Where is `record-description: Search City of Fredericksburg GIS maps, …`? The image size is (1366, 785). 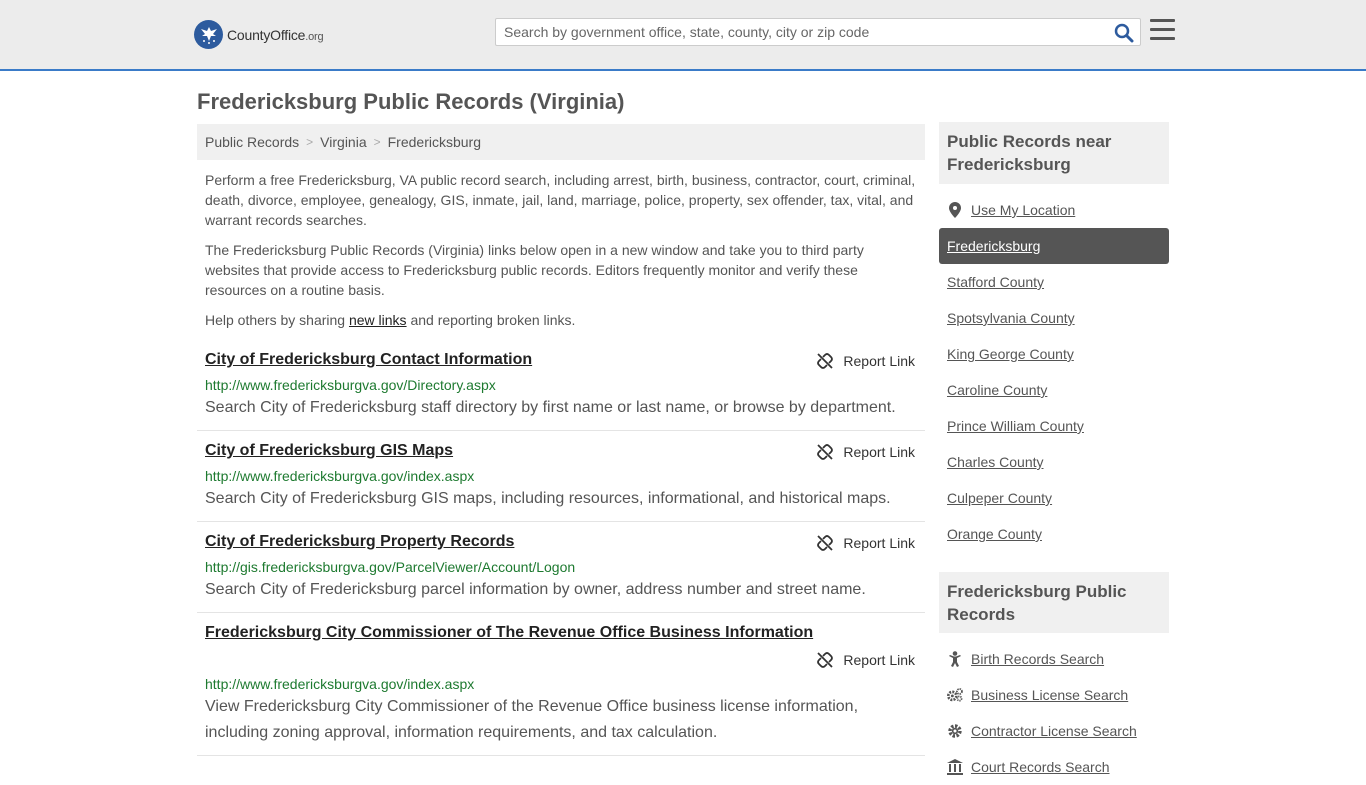 record-description: Search City of Fredericksburg GIS maps, … is located at coordinates (548, 498).